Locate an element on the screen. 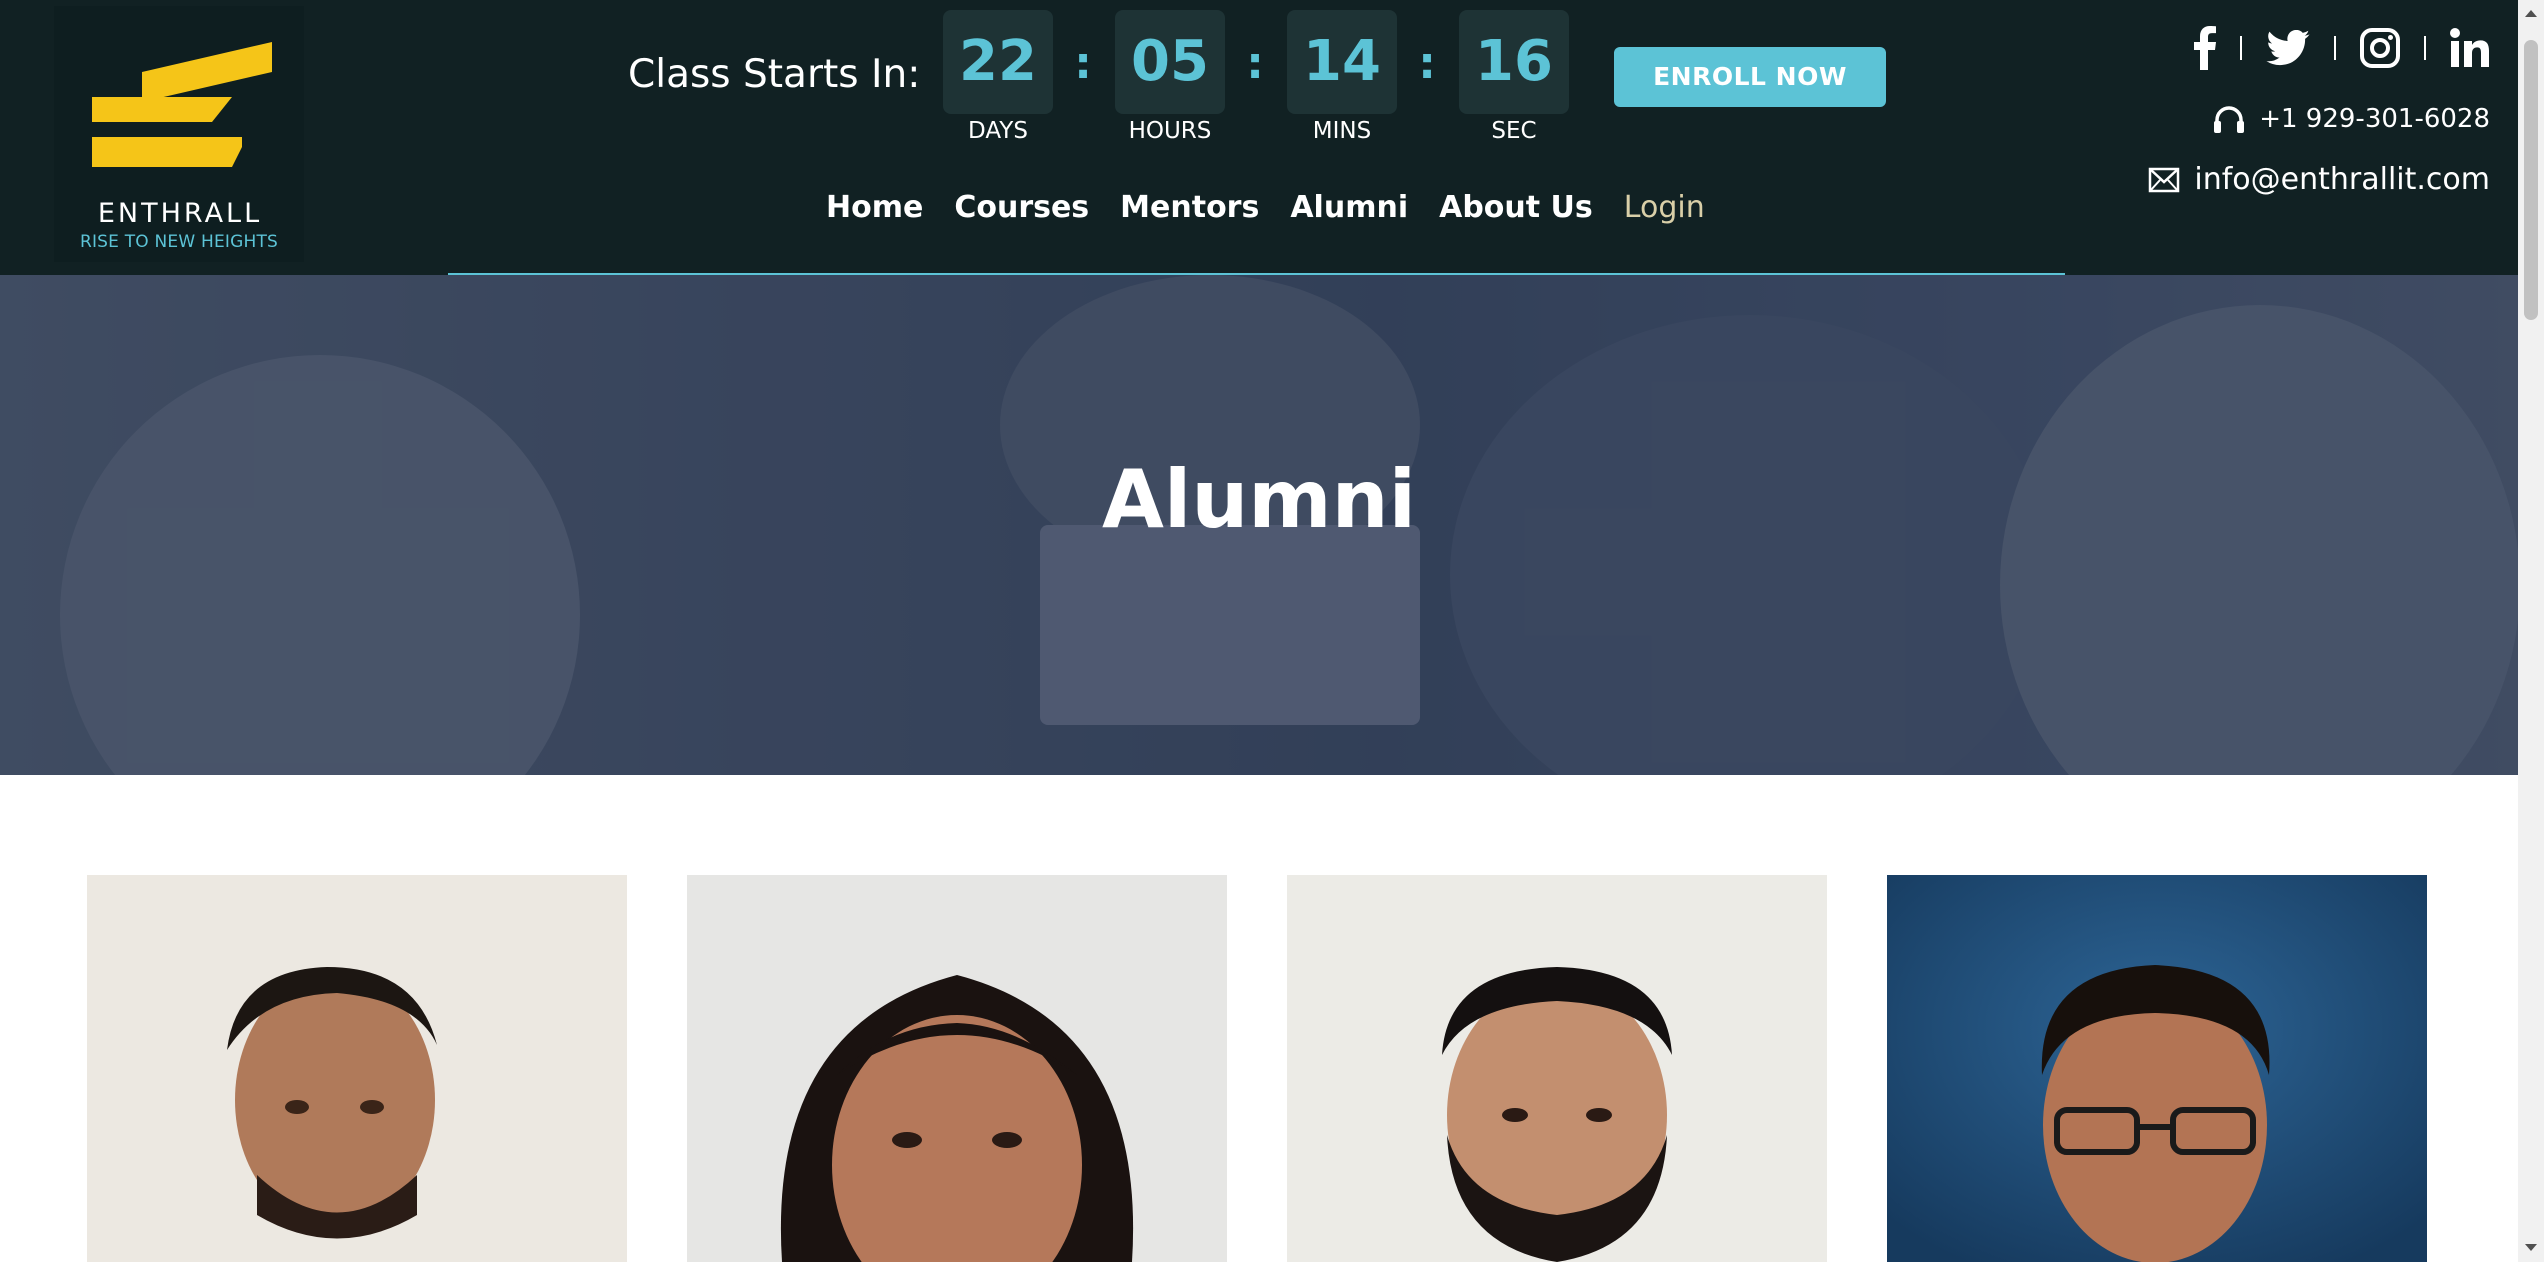 This screenshot has height=1262, width=2544. contact-email: info@enthrallit.com is located at coordinates (2319, 179).